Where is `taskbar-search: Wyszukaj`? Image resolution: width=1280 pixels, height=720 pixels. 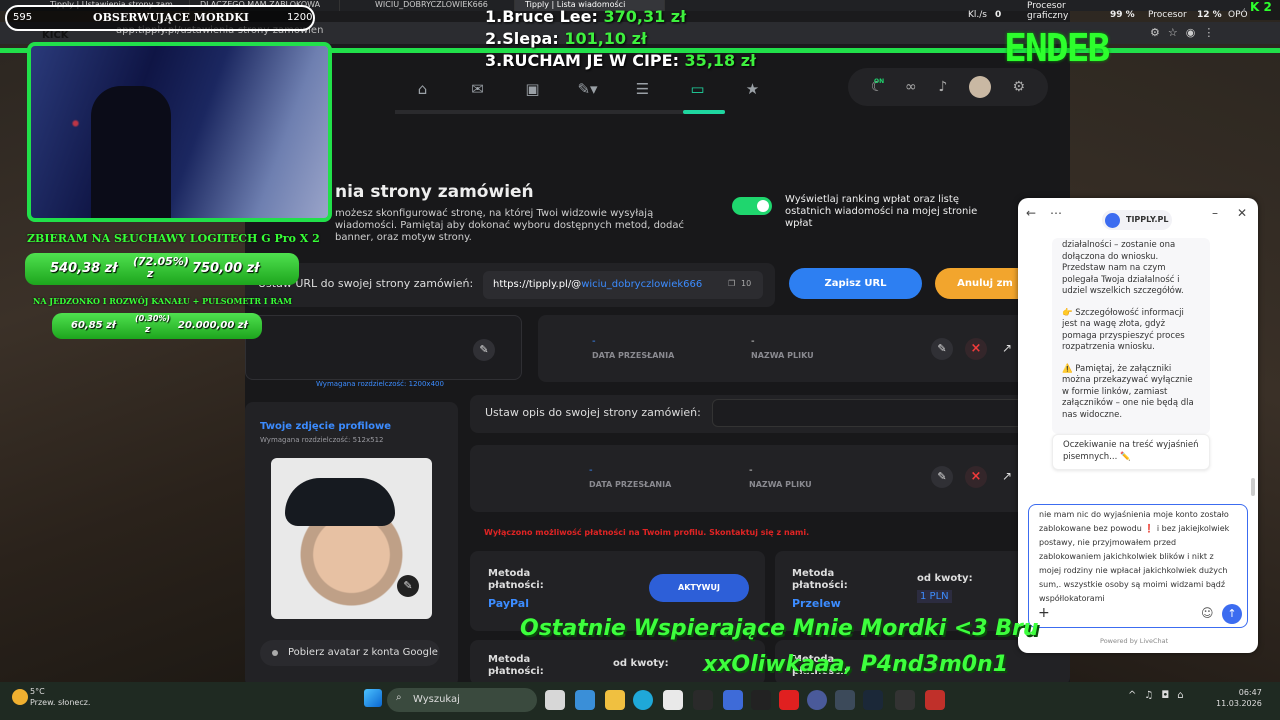
taskbar-search: Wyszukaj is located at coordinates (462, 700).